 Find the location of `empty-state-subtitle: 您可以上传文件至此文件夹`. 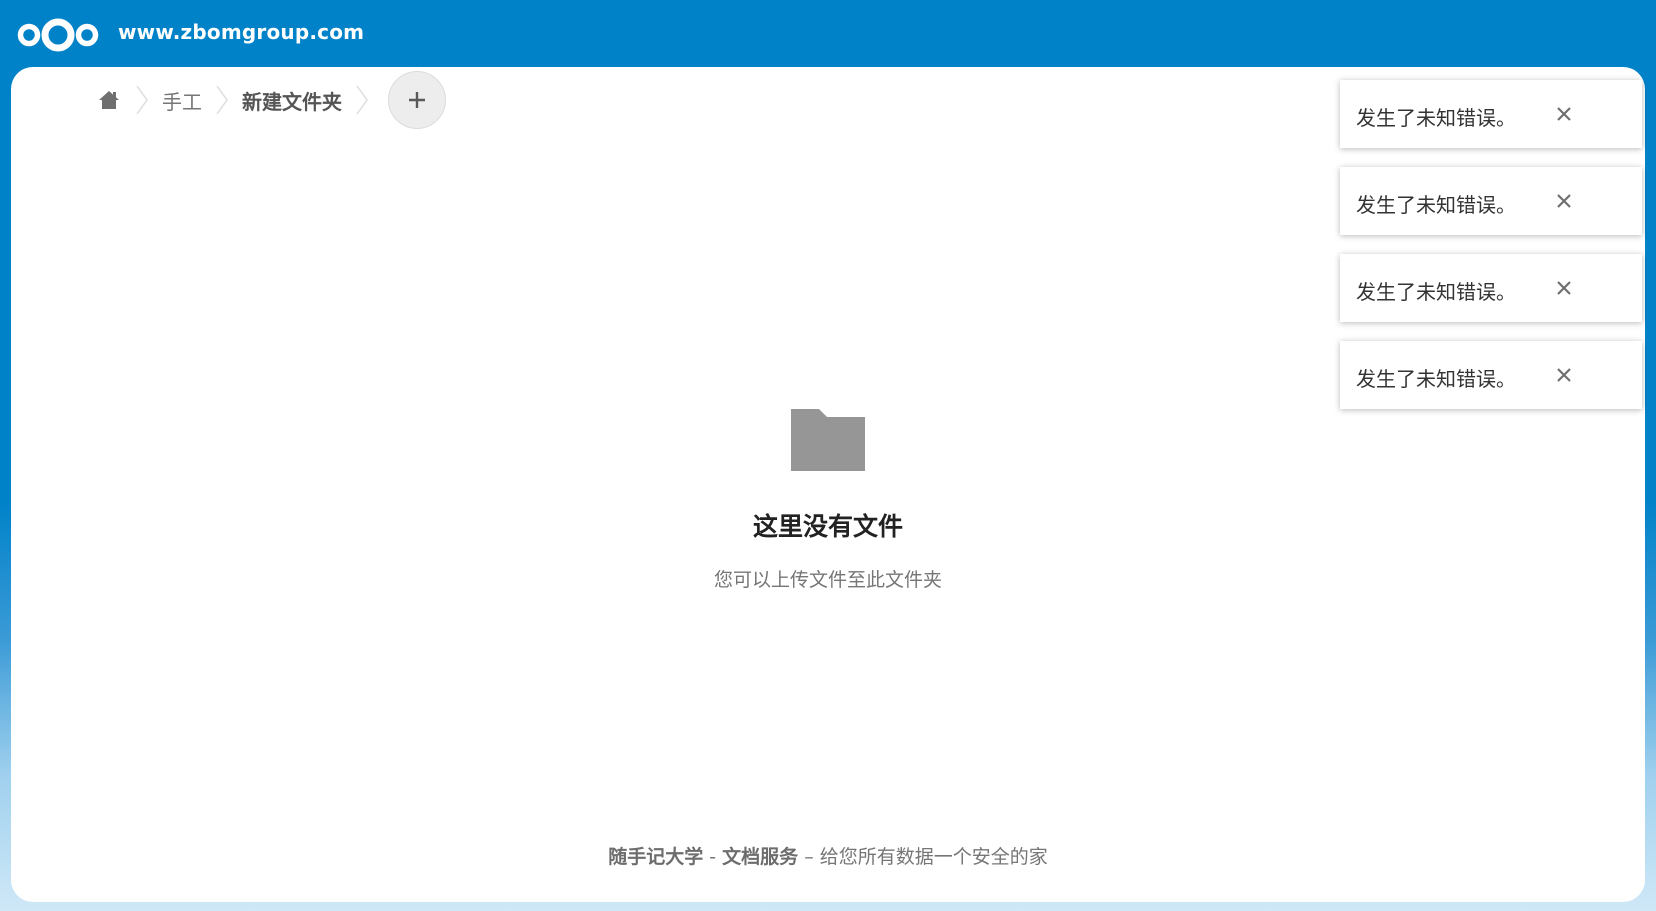

empty-state-subtitle: 您可以上传文件至此文件夹 is located at coordinates (827, 580).